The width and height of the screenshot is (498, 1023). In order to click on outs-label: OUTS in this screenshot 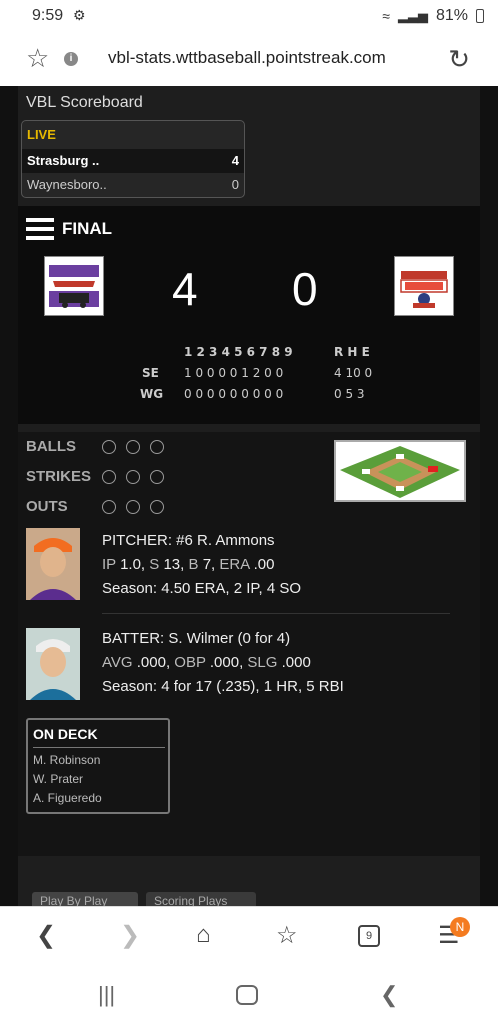, I will do `click(47, 506)`.